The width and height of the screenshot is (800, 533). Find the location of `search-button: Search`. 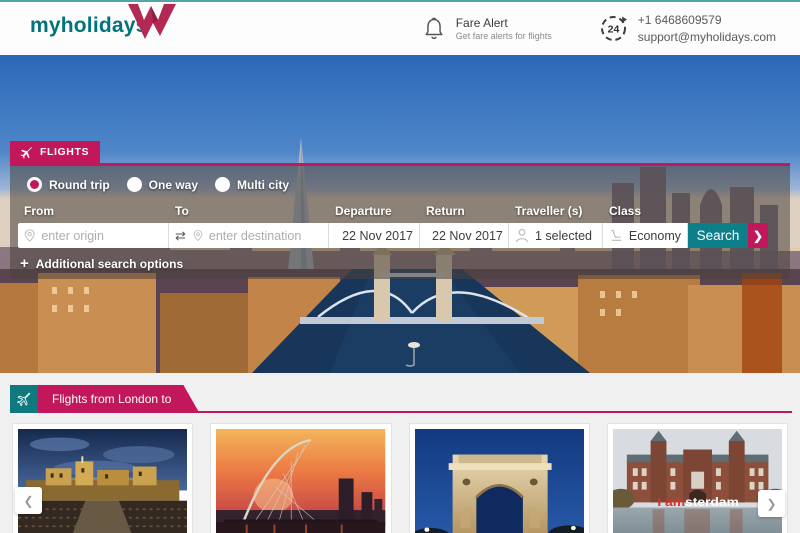

search-button: Search is located at coordinates (718, 235).